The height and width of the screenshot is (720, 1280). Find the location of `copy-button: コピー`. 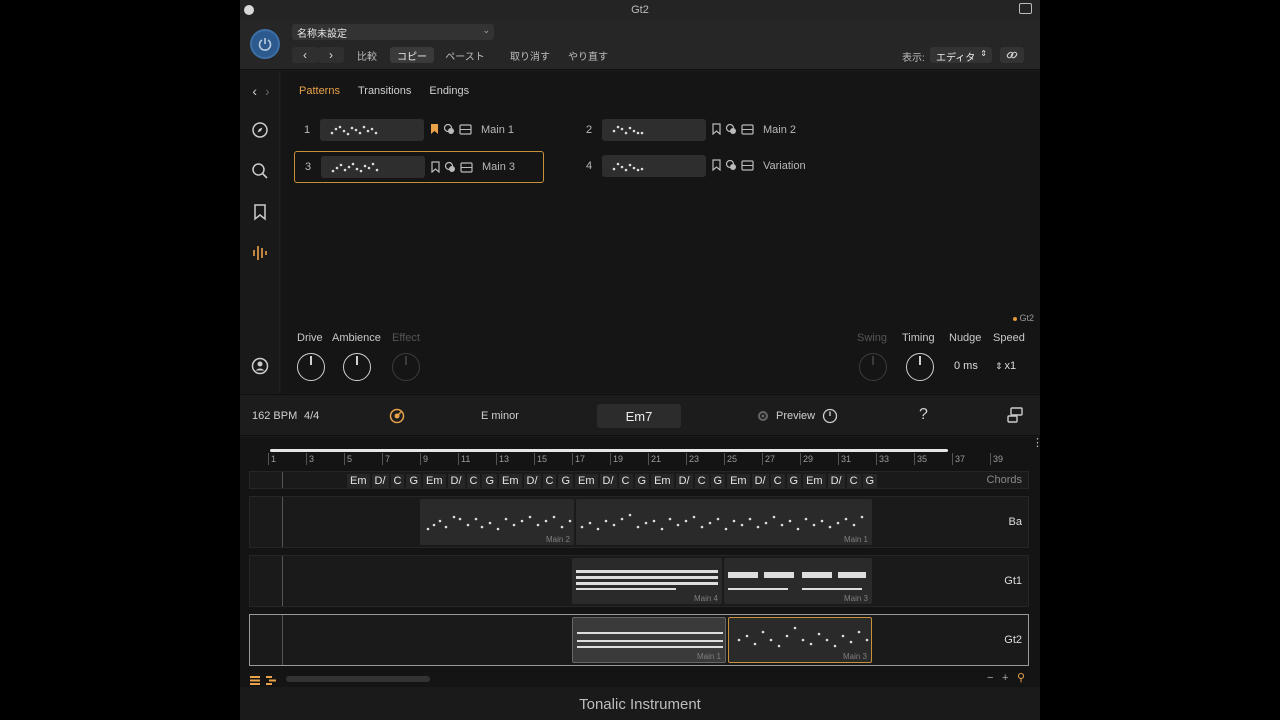

copy-button: コピー is located at coordinates (412, 55).